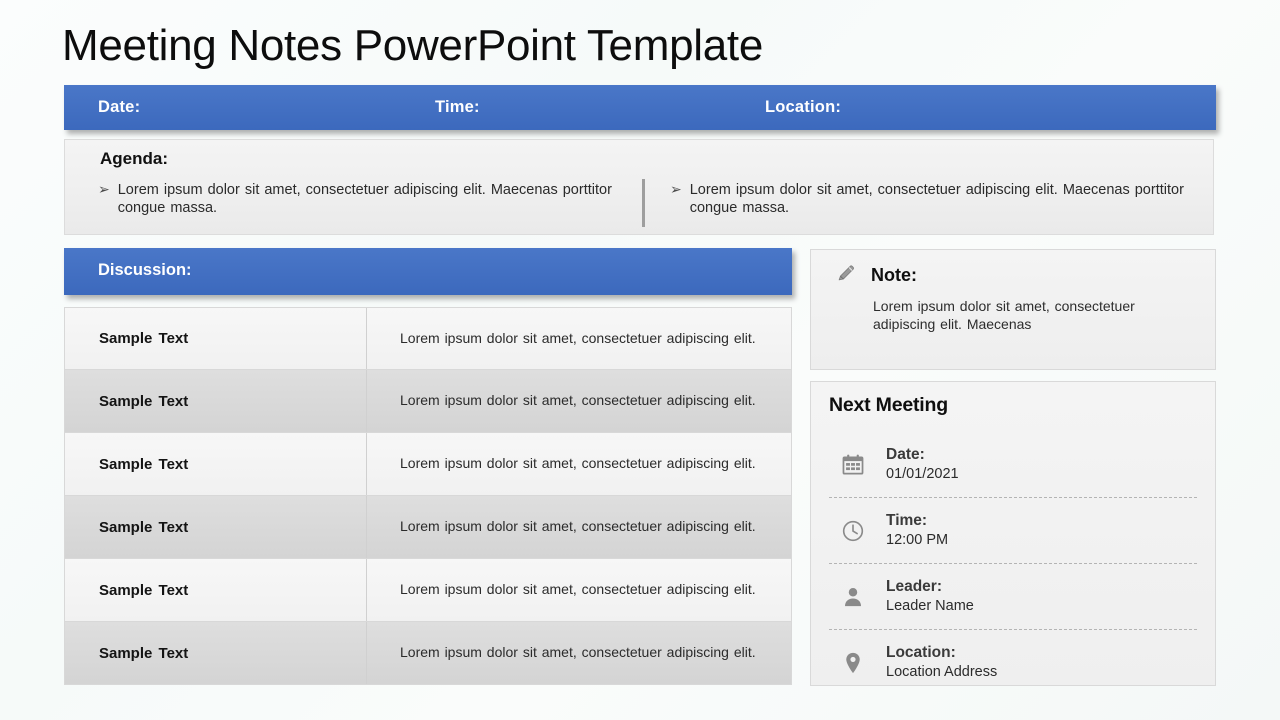 The image size is (1280, 720). Describe the element at coordinates (894, 275) in the screenshot. I see `note-heading: Note:` at that location.